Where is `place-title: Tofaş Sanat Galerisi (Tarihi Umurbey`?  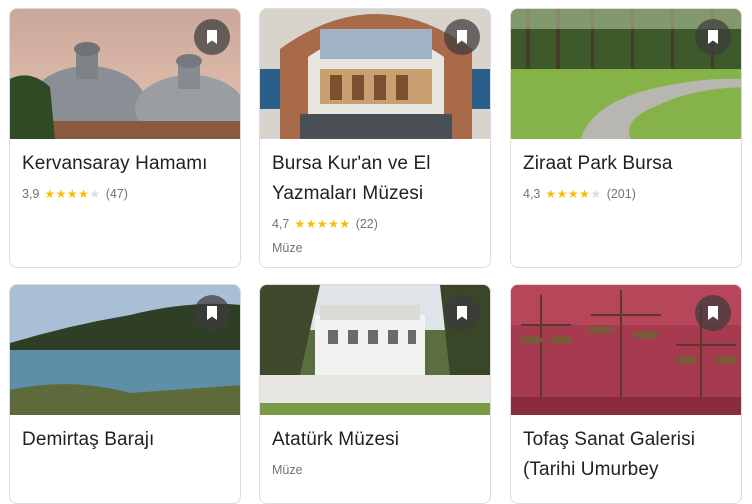 place-title: Tofaş Sanat Galerisi (Tarihi Umurbey is located at coordinates (627, 455).